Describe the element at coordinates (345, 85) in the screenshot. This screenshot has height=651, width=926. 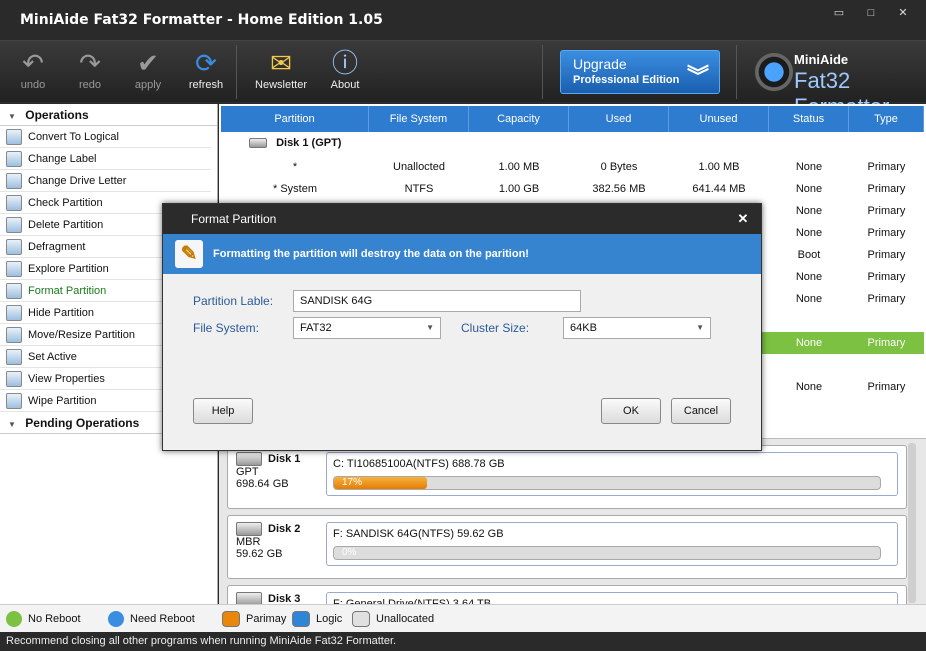
I see `about-label: About` at that location.